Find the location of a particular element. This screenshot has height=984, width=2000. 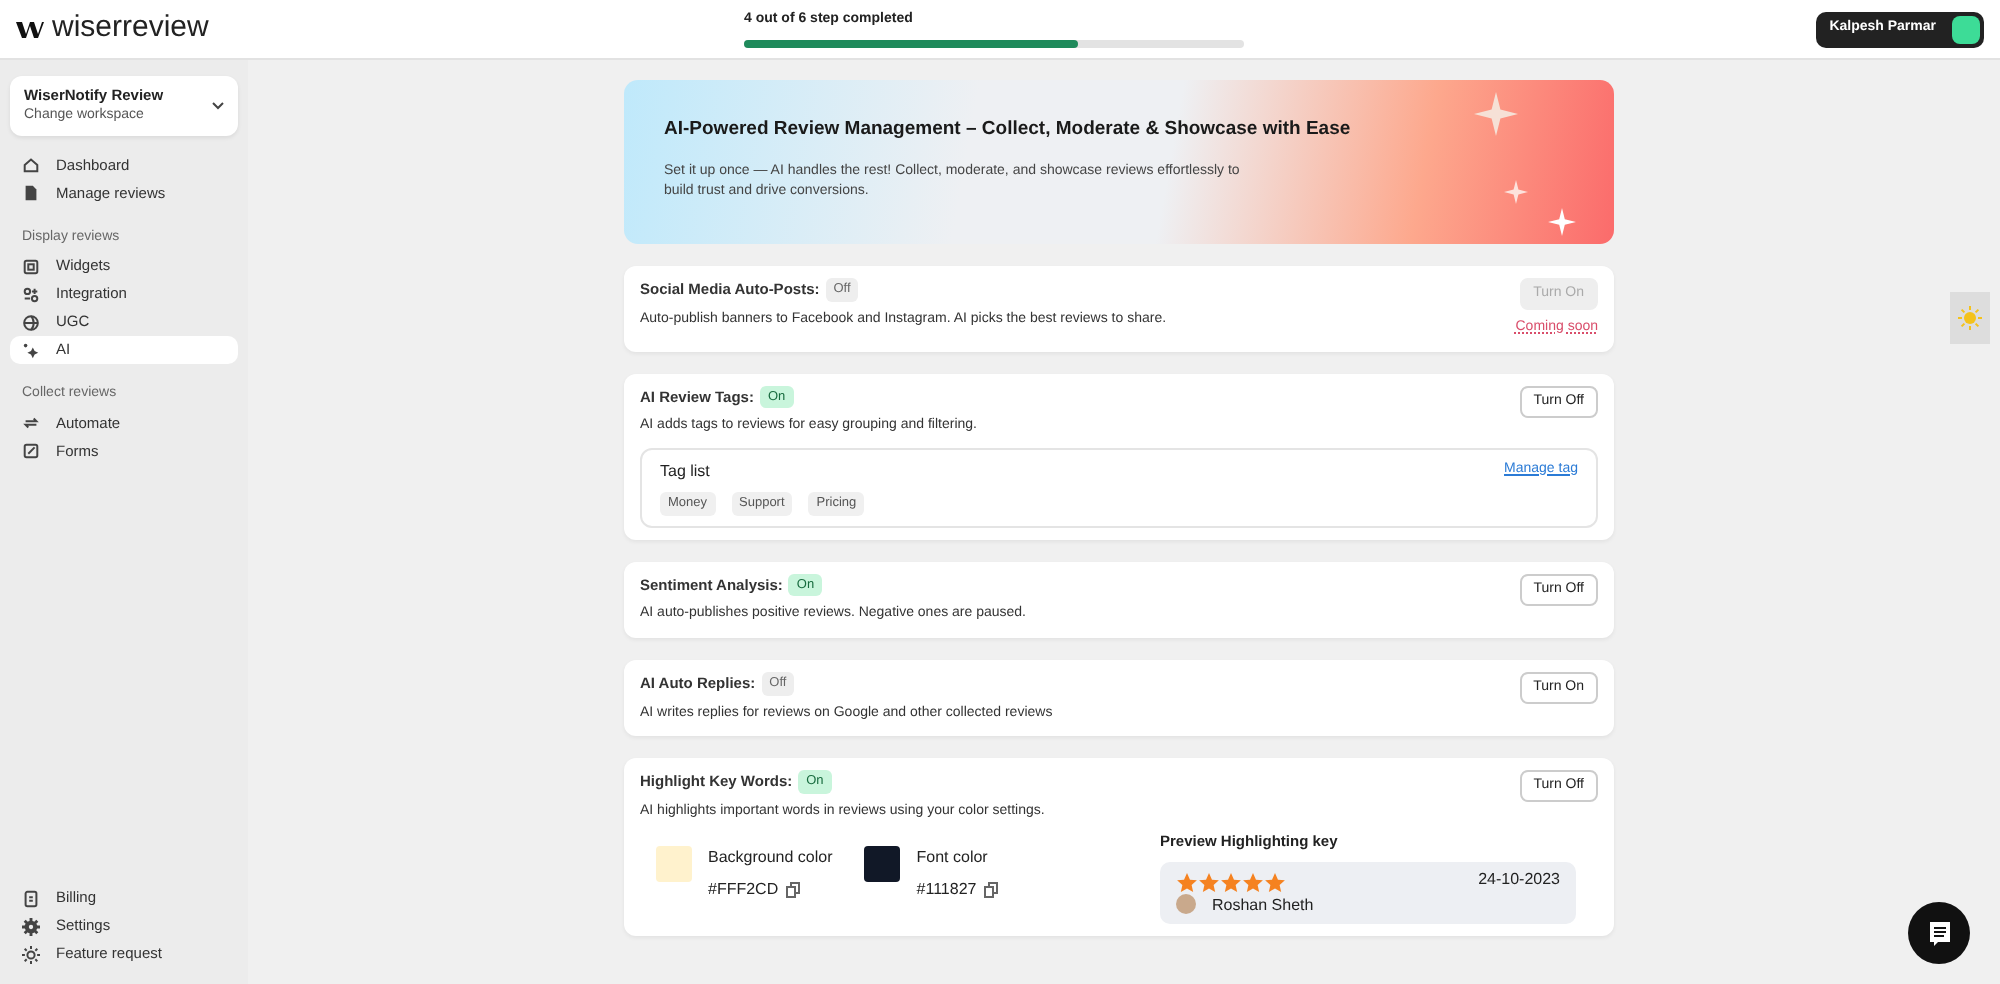

receipt-icon is located at coordinates (31, 898).